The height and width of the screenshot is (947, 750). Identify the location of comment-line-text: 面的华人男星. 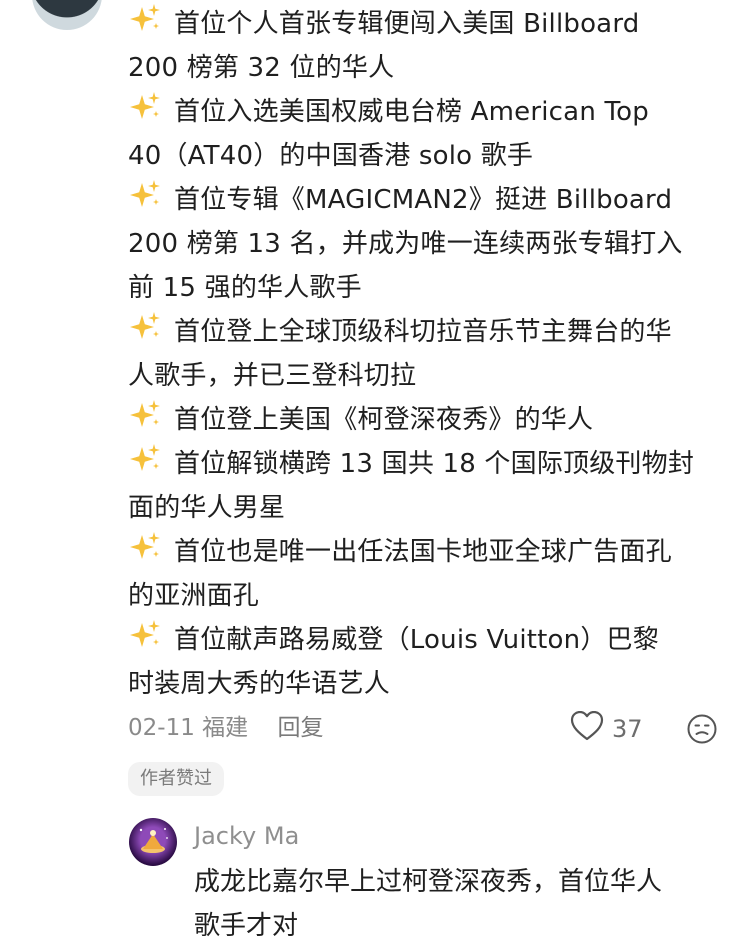
(207, 508).